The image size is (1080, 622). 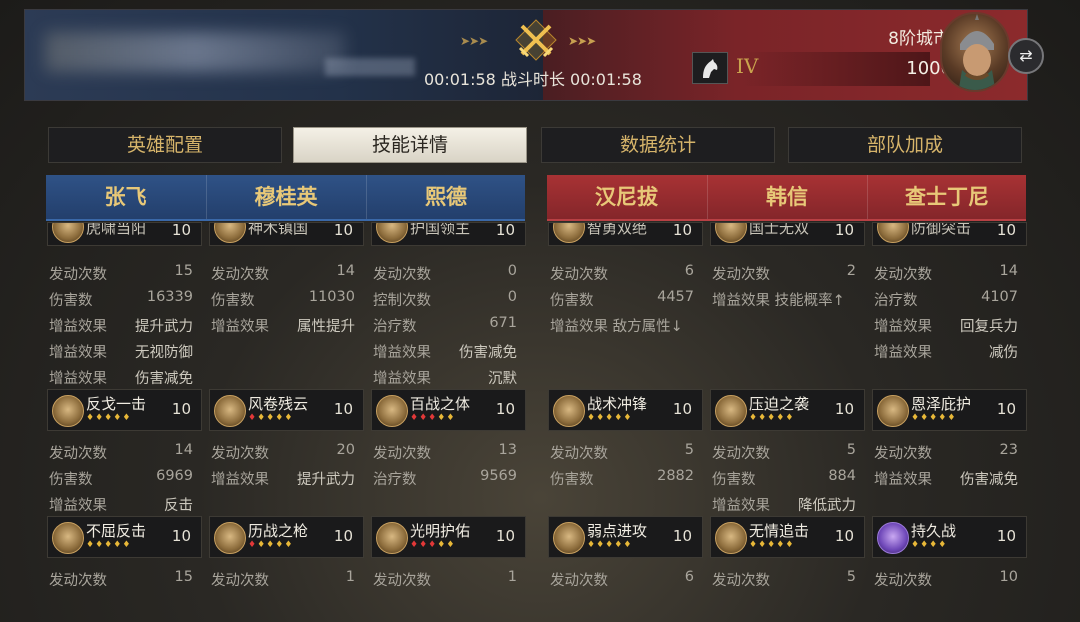 What do you see at coordinates (283, 298) in the screenshot?
I see `stat-row: 伤害数 11030` at bounding box center [283, 298].